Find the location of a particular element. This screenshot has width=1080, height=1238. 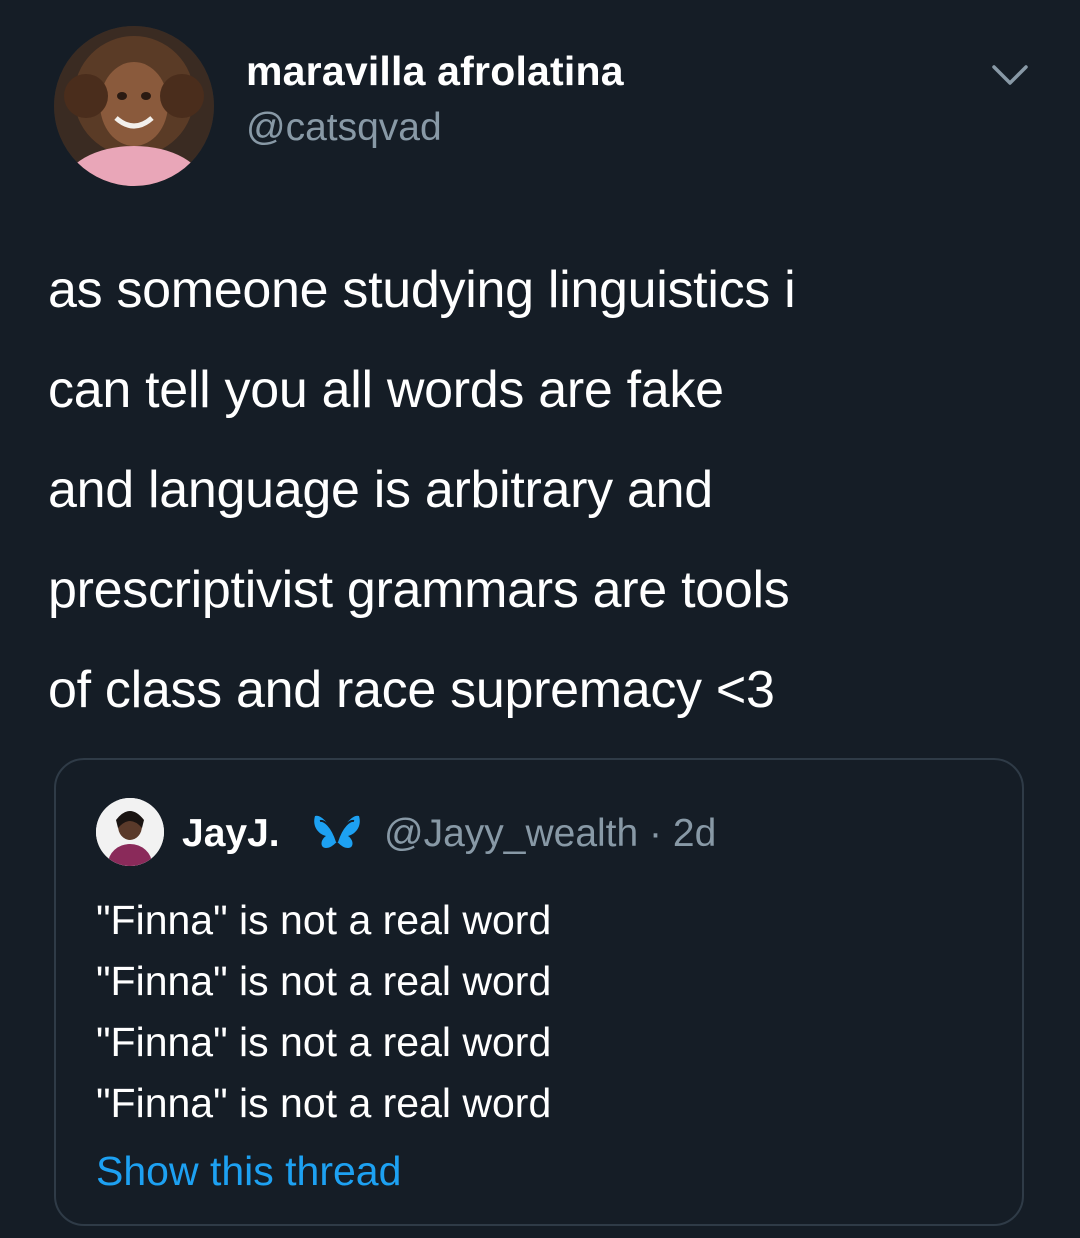

tweet-text-line: prescriptivist grammars are tools is located at coordinates (419, 590).